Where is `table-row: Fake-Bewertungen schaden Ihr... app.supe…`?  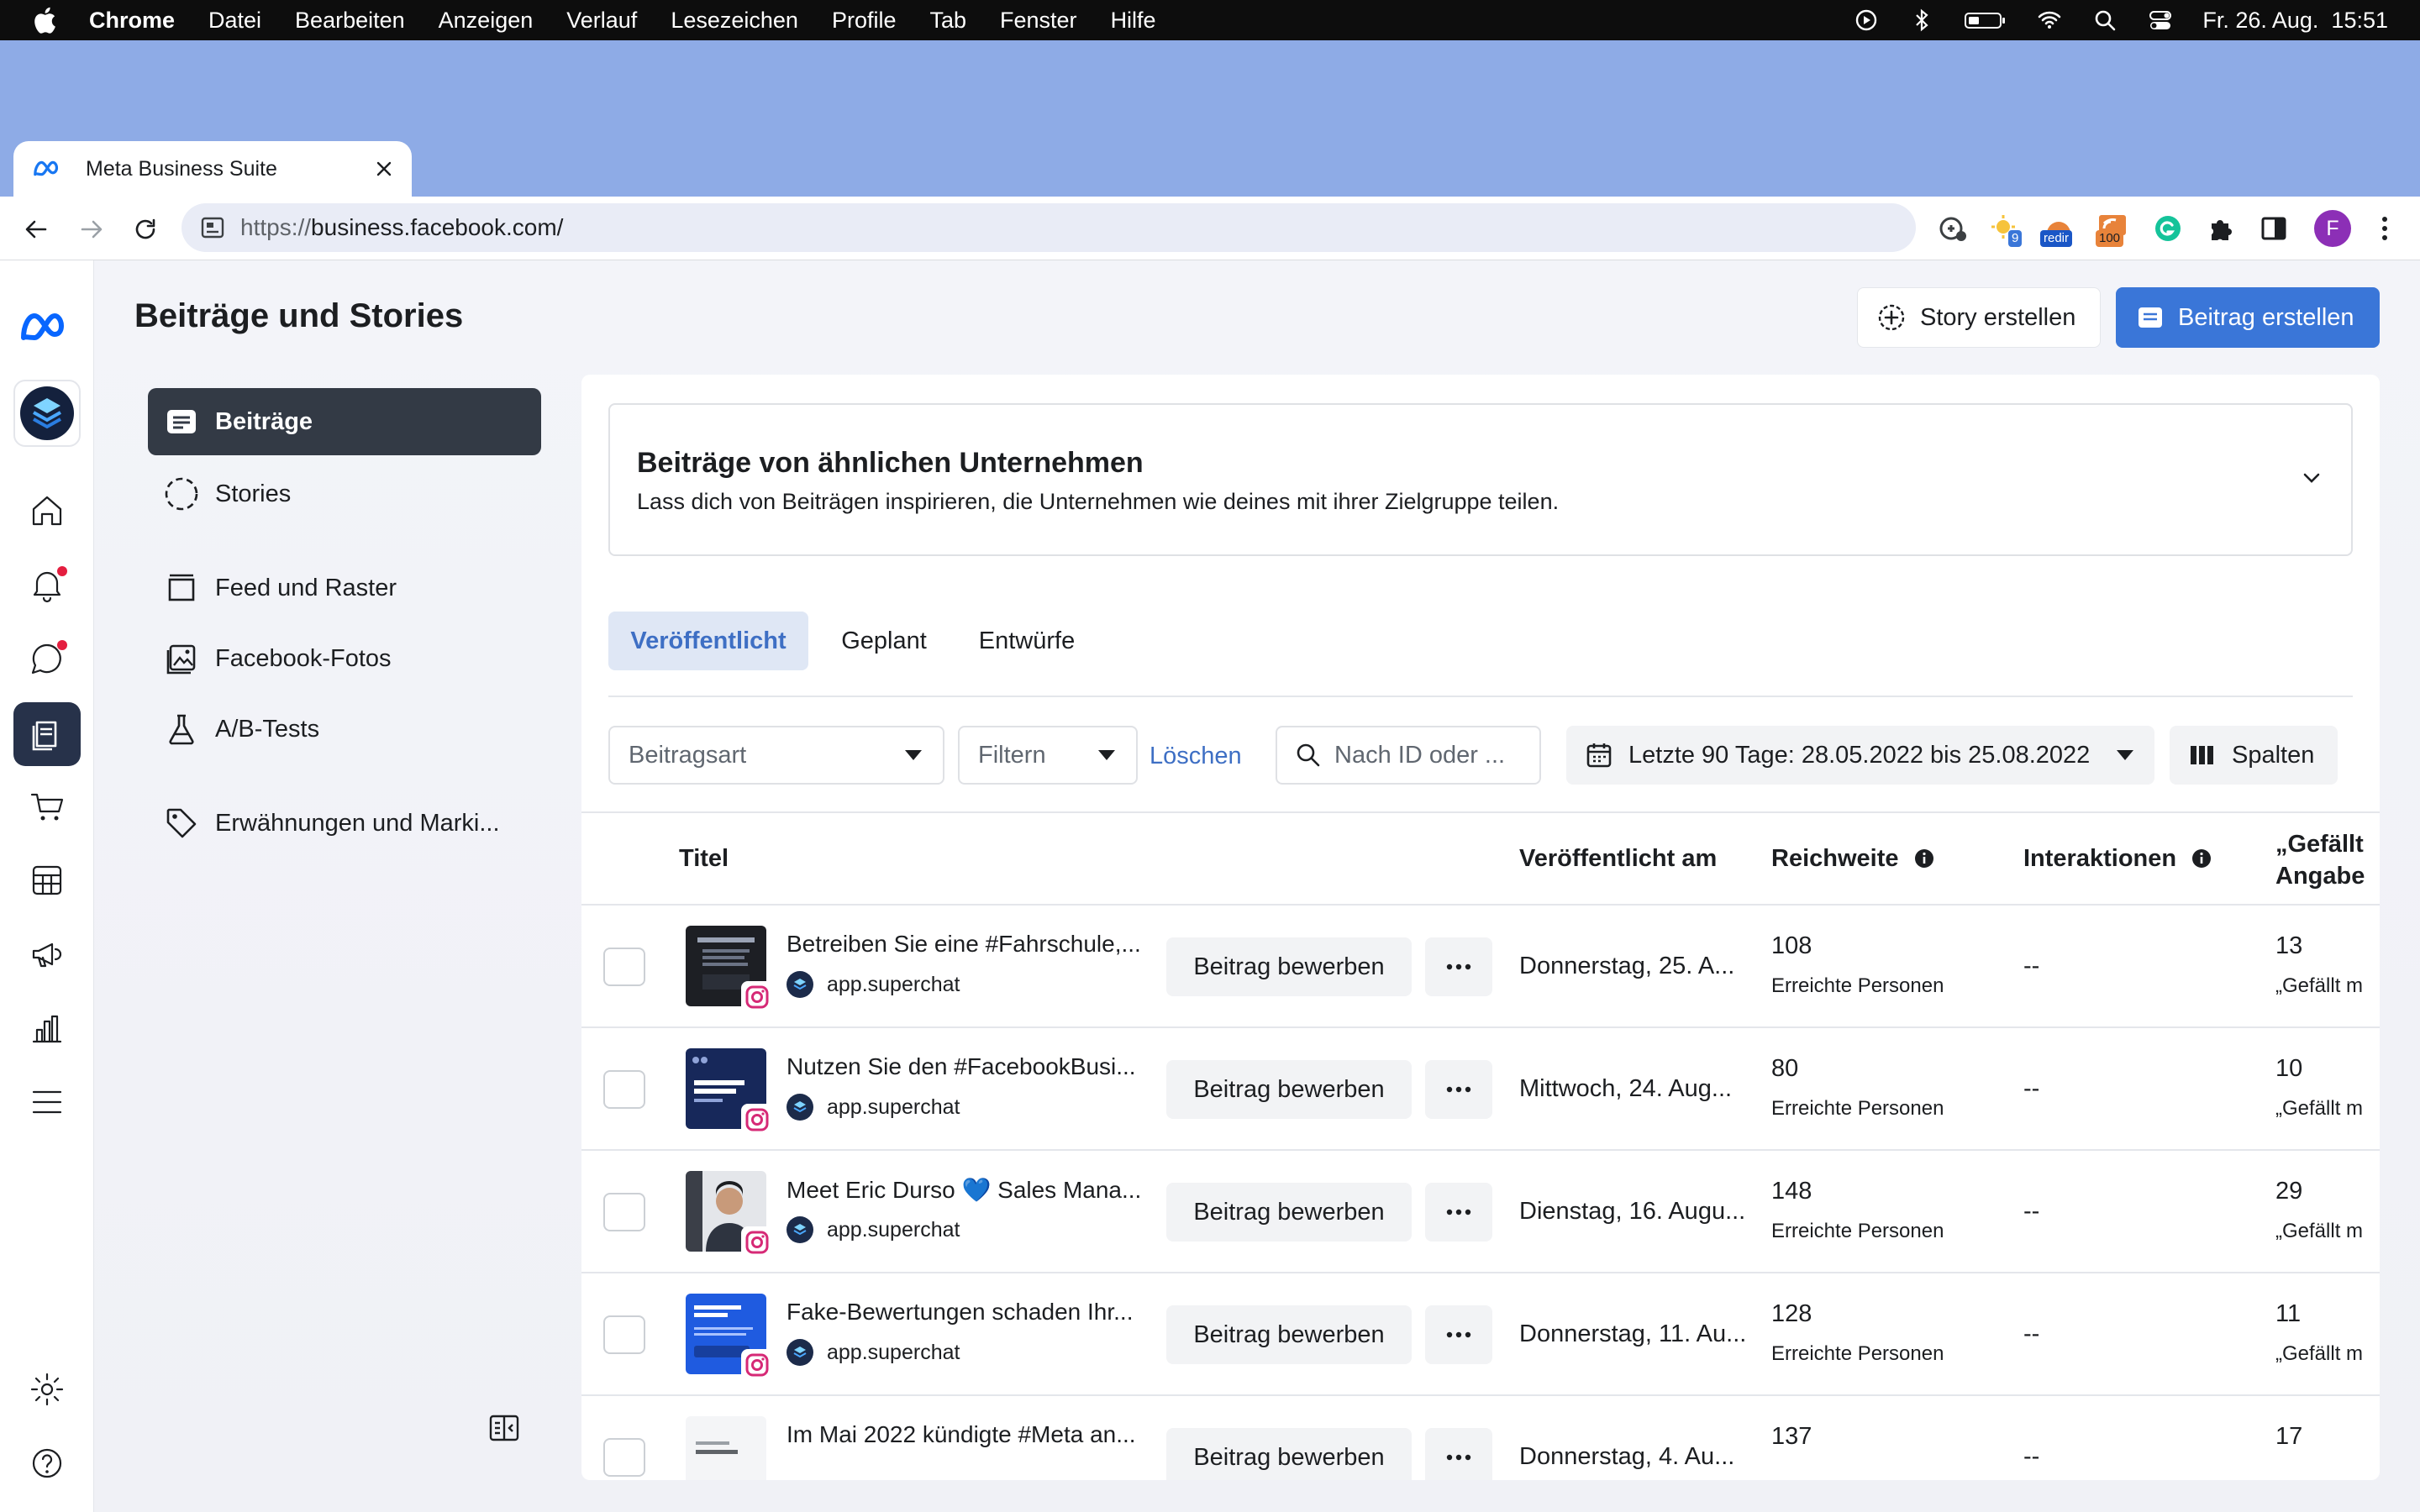 table-row: Fake-Bewertungen schaden Ihr... app.supe… is located at coordinates (1480, 1334).